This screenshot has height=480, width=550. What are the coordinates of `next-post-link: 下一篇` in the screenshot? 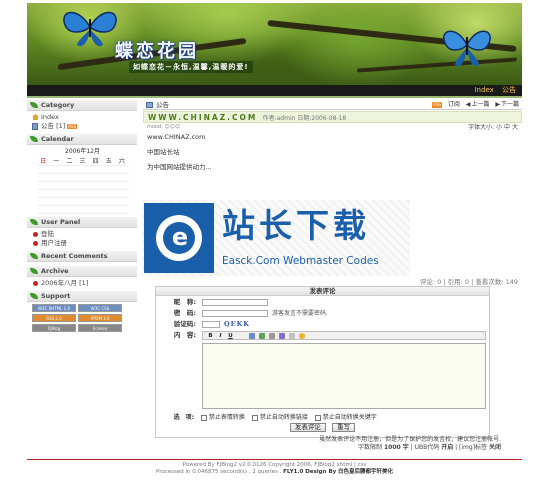 It's located at (510, 104).